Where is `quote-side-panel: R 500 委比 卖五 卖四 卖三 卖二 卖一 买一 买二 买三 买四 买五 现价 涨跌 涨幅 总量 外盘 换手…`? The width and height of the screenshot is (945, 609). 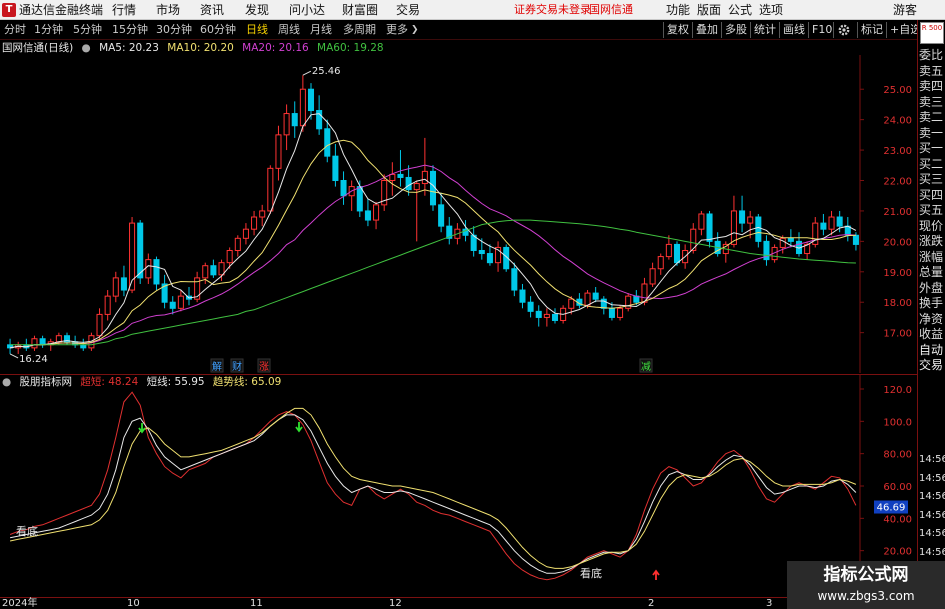
quote-side-panel: R 500 委比 卖五 卖四 卖三 卖二 卖一 买一 买二 买三 买四 买五 现价 涨跌 涨幅 总量 外盘 换手… is located at coordinates (931, 314).